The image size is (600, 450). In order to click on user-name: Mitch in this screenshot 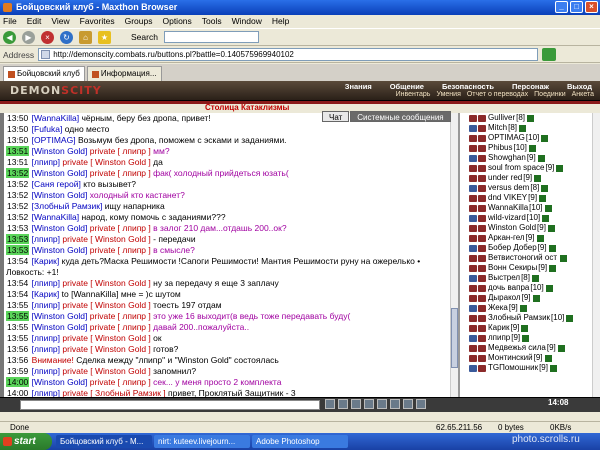, I will do `click(497, 128)`.